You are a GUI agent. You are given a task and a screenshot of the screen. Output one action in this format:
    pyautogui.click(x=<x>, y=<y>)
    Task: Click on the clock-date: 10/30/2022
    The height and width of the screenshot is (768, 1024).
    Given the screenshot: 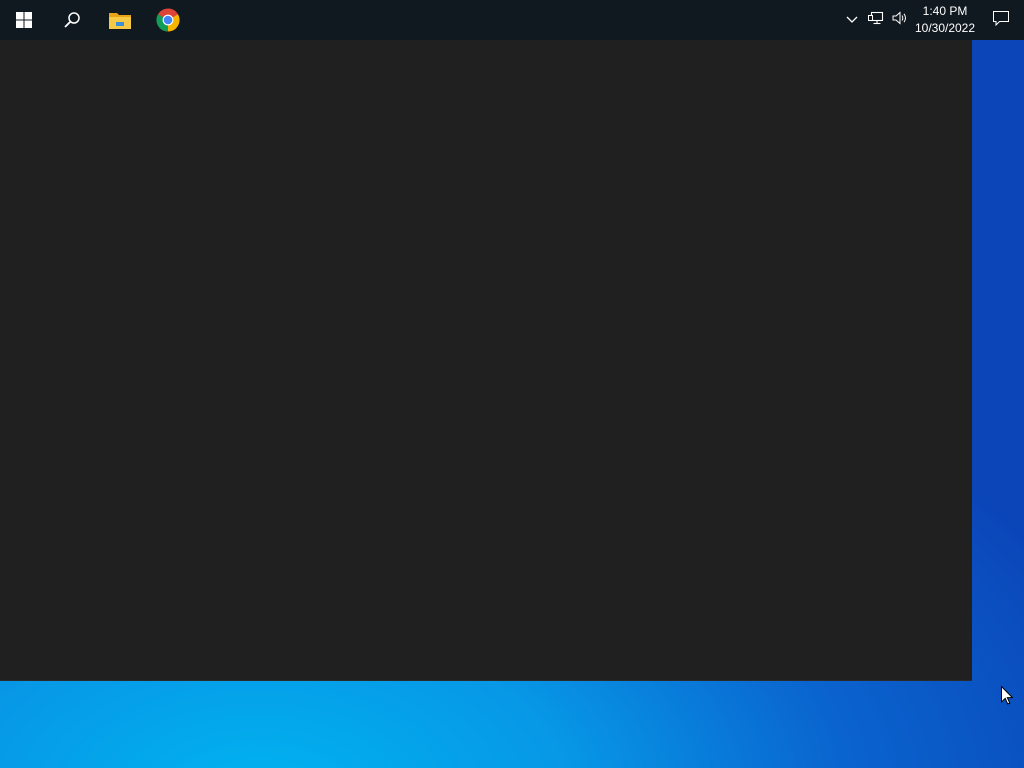 What is the action you would take?
    pyautogui.click(x=945, y=28)
    